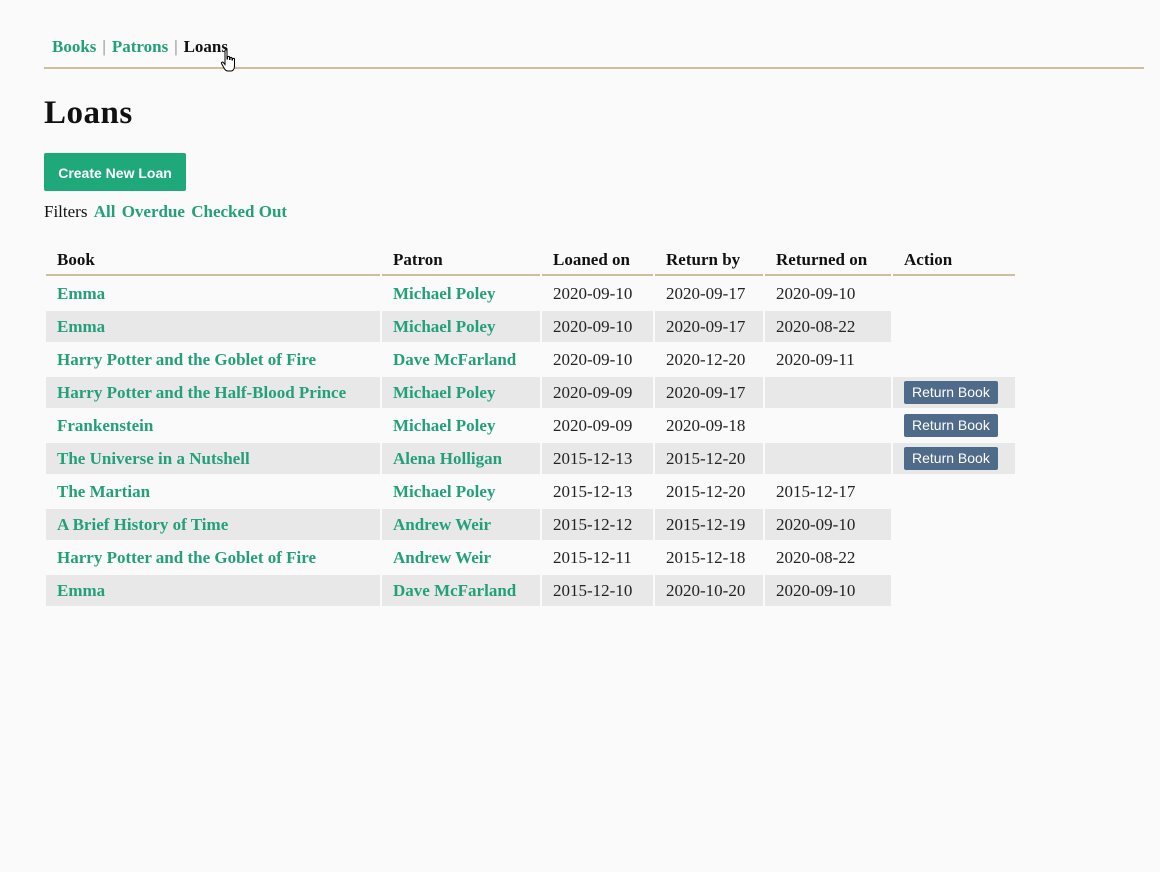 This screenshot has width=1160, height=872. I want to click on column-header-loaned-on: Loaned on, so click(597, 261).